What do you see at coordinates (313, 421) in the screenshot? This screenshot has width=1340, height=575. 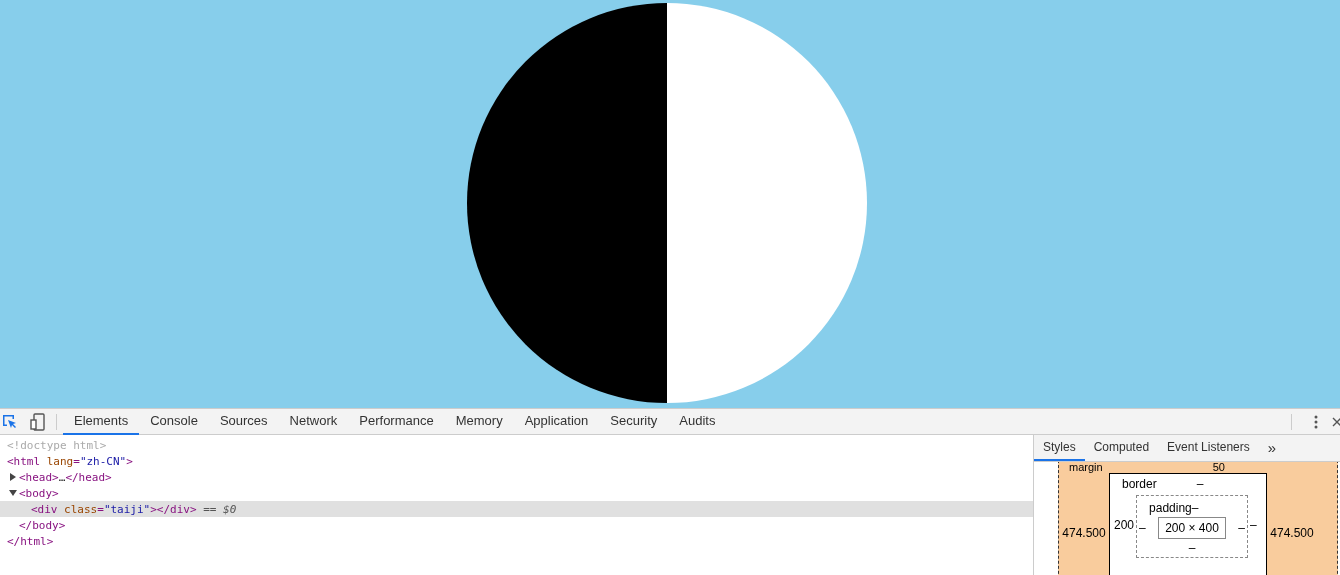 I see `panel-tab: Network` at bounding box center [313, 421].